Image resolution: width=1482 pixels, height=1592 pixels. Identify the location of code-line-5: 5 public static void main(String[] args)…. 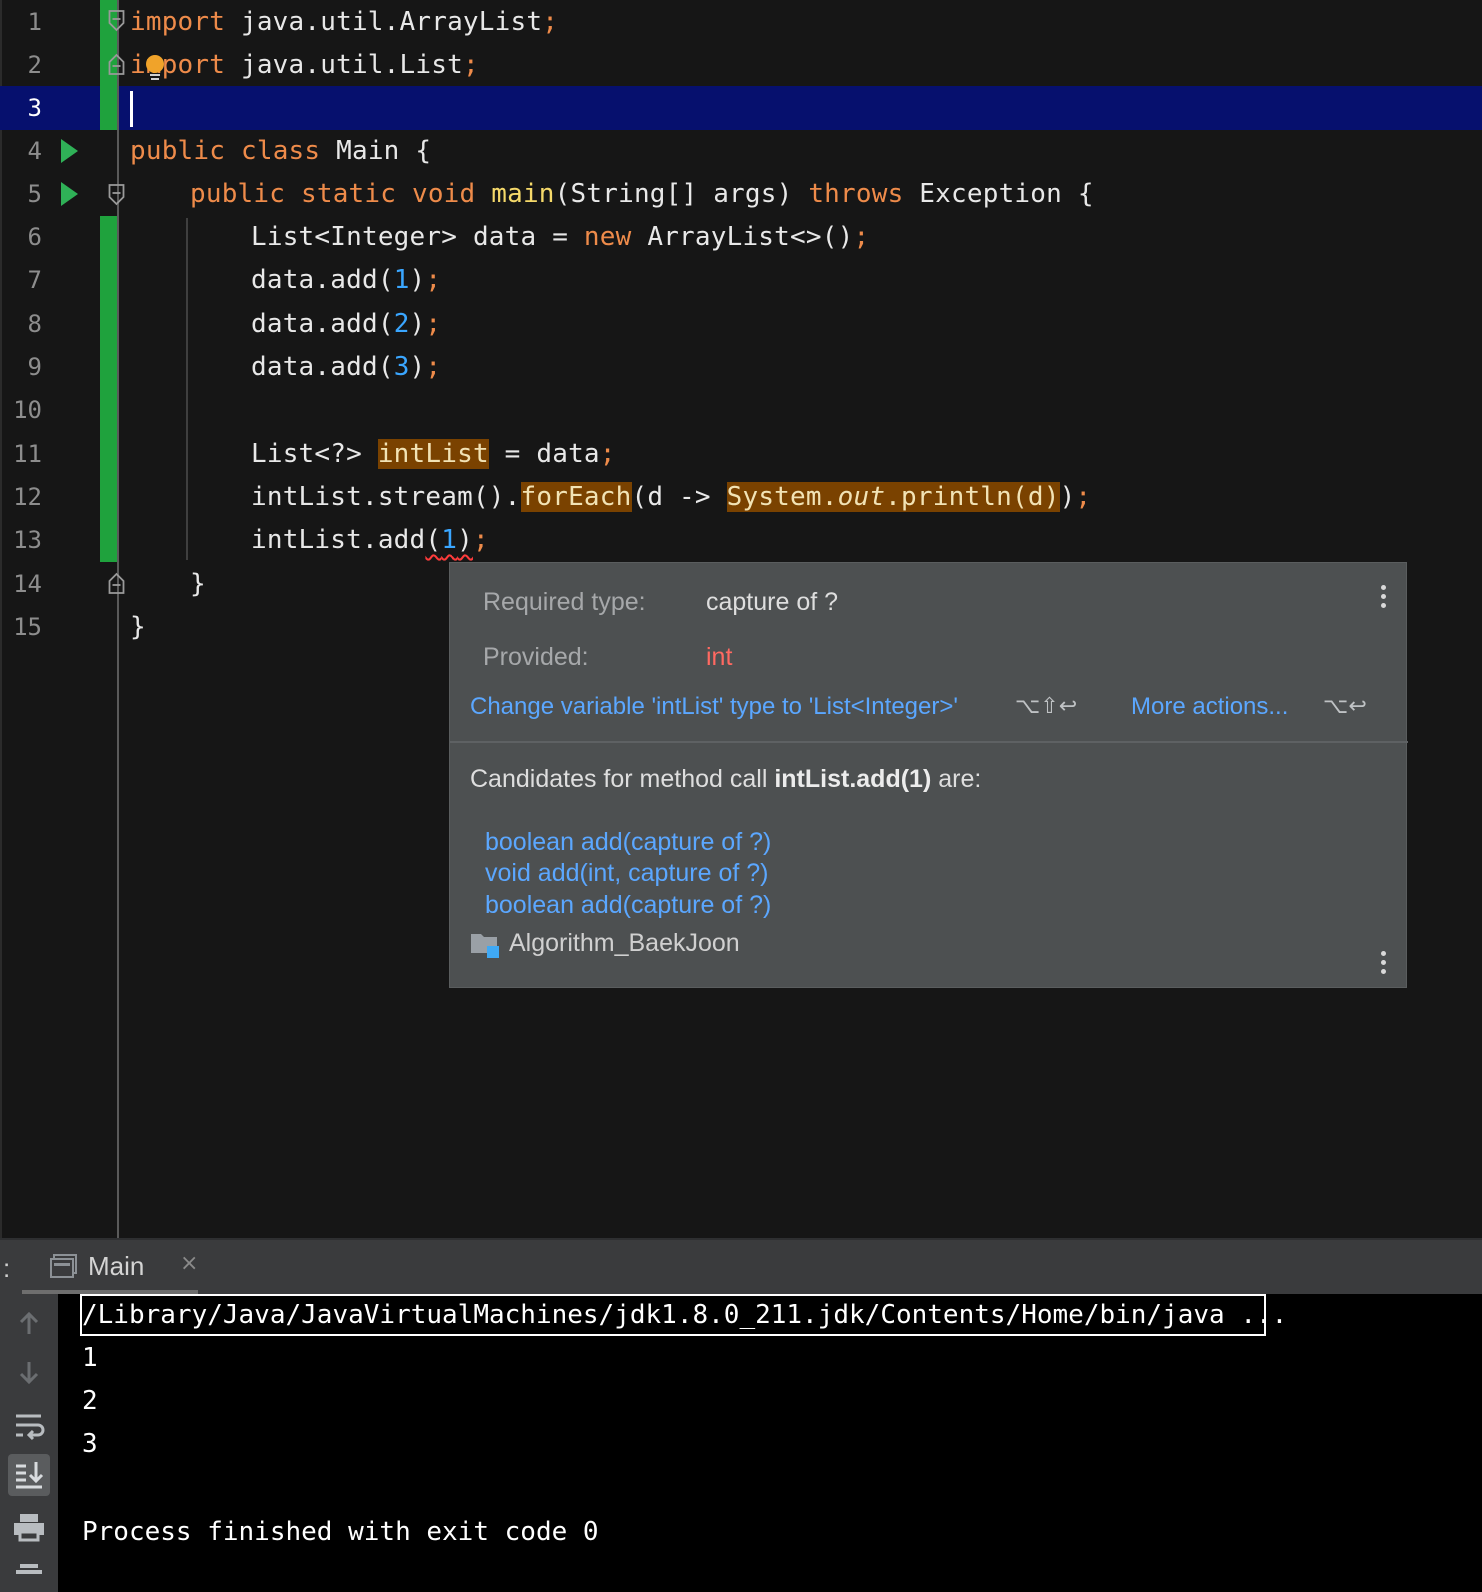
(741, 194).